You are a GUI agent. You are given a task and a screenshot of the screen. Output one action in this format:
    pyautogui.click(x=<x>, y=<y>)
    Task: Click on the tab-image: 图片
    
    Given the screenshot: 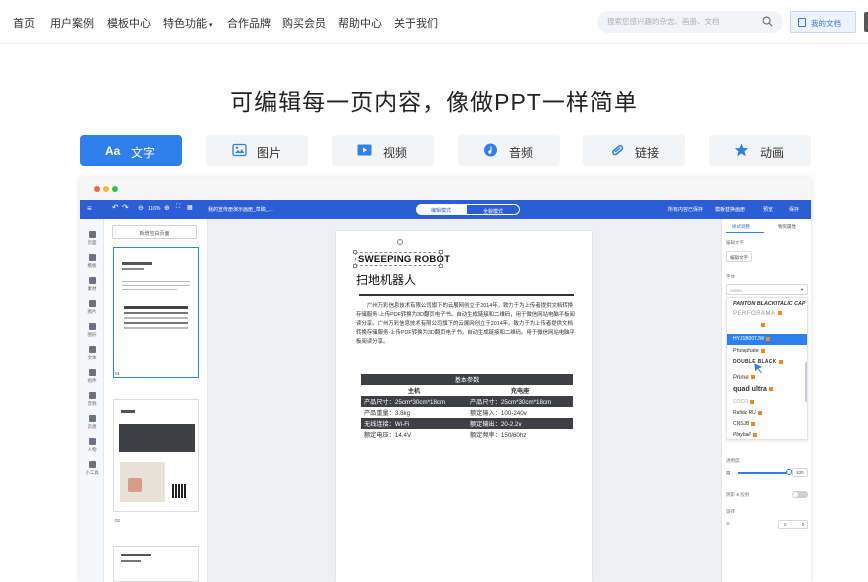 What is the action you would take?
    pyautogui.click(x=257, y=150)
    